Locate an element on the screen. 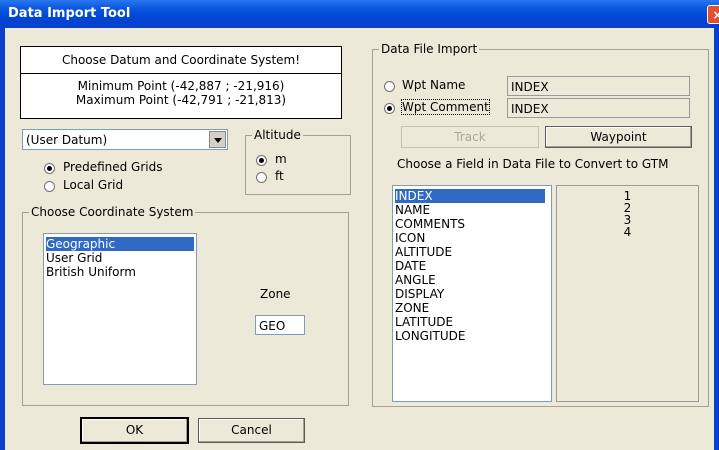 This screenshot has height=450, width=719. coordinate-system-label: Choose Coordinate System is located at coordinates (112, 212).